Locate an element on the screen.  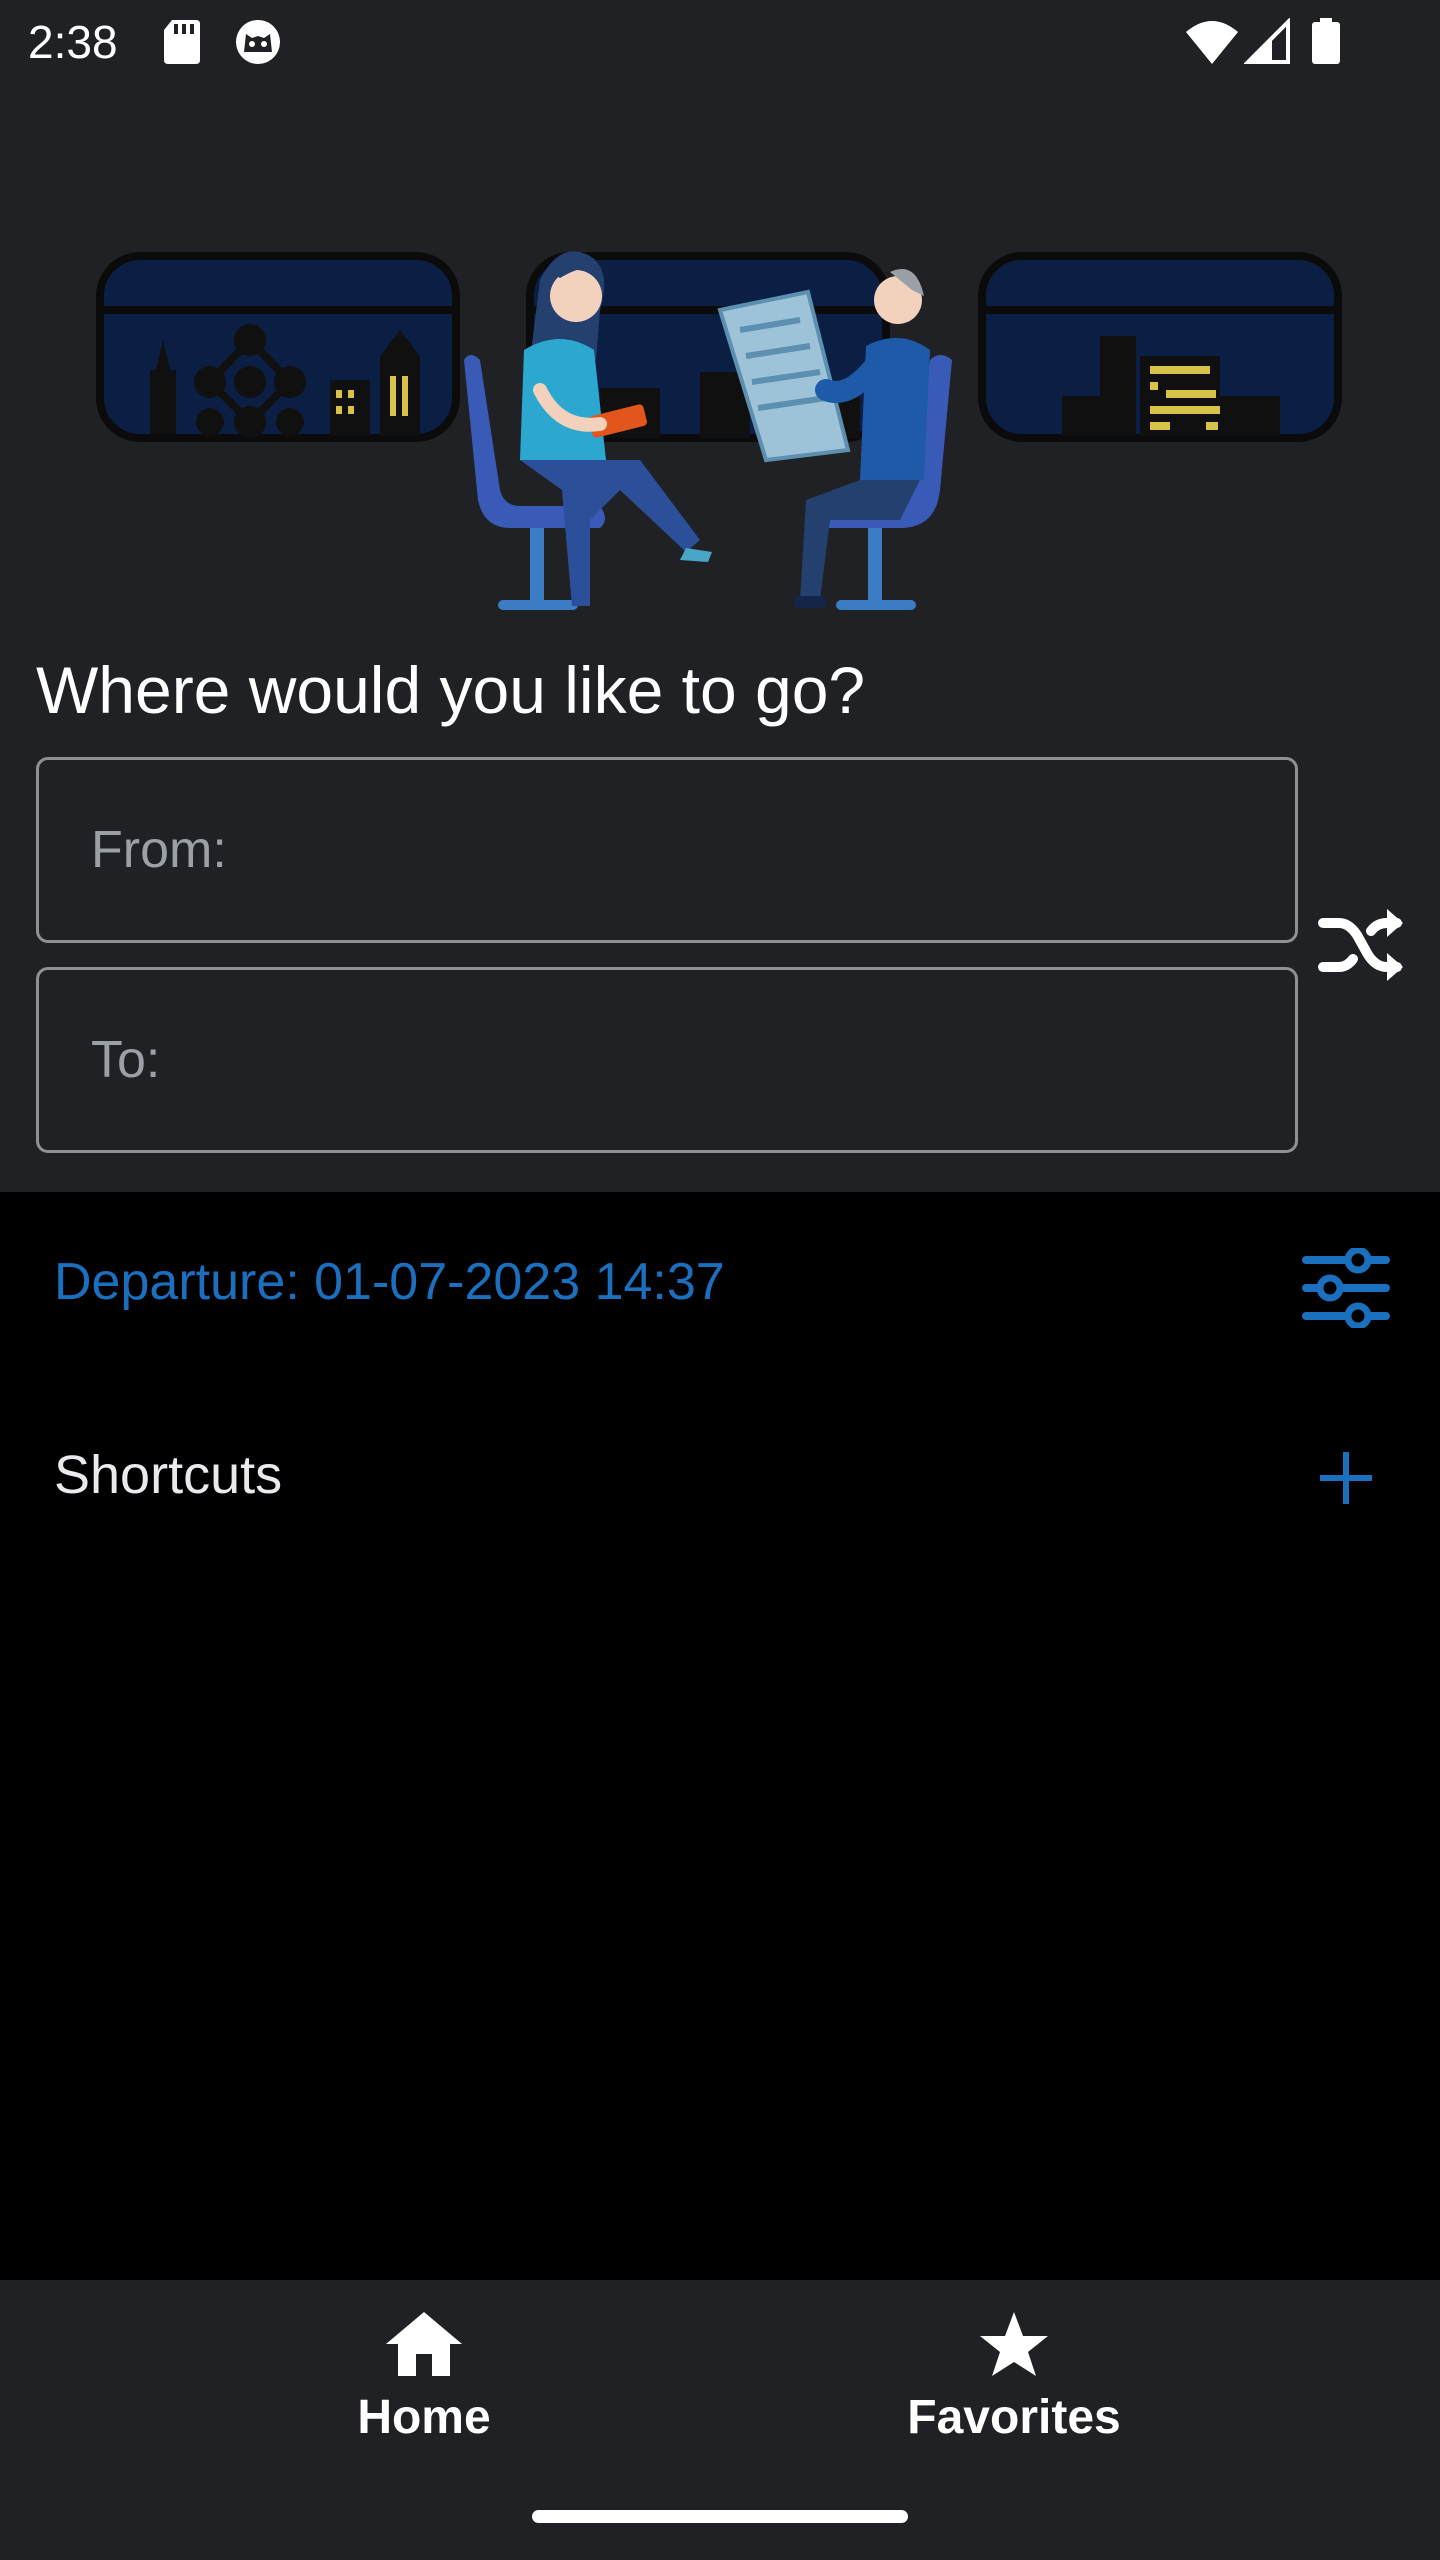
to-field is located at coordinates (667, 1060).